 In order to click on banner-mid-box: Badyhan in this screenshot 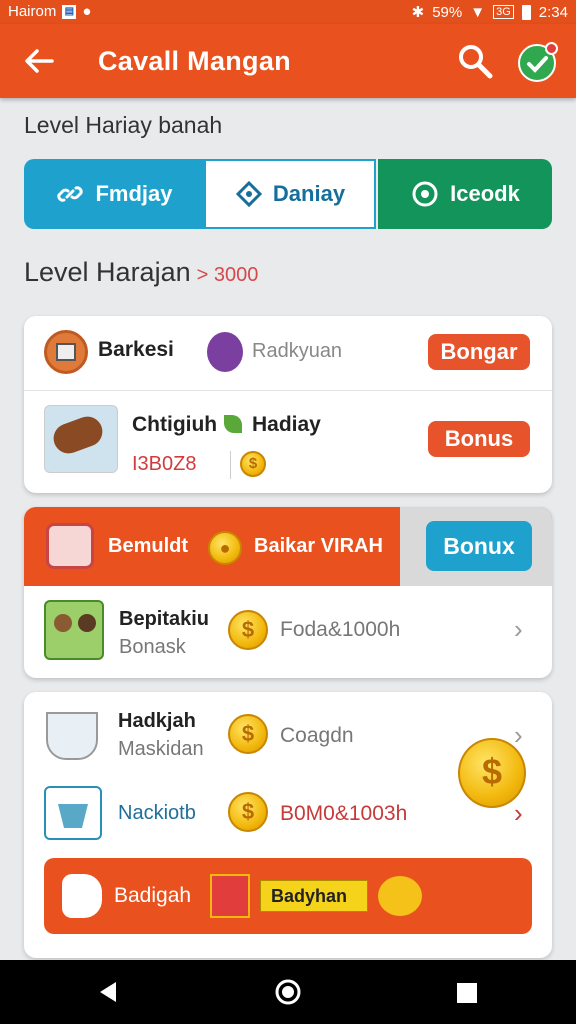, I will do `click(314, 896)`.